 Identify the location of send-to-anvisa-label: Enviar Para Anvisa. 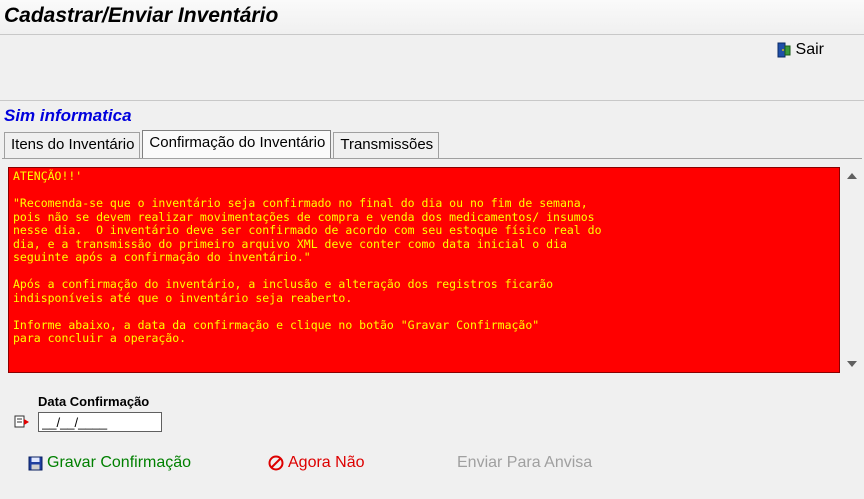
(525, 462).